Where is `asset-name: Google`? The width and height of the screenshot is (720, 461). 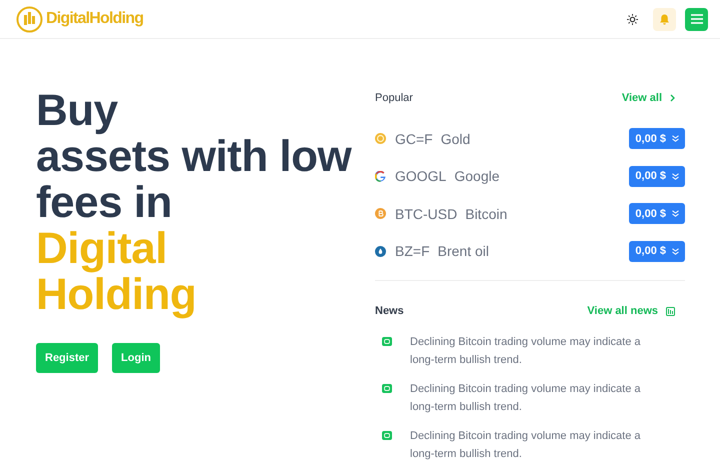 asset-name: Google is located at coordinates (477, 176).